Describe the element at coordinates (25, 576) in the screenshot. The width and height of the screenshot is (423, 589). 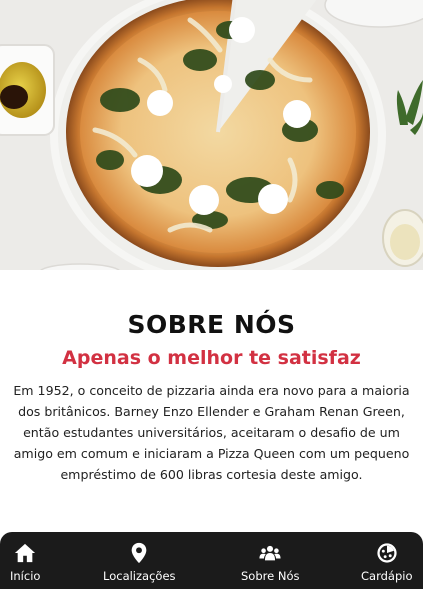
I see `nav-label-inicio: Início` at that location.